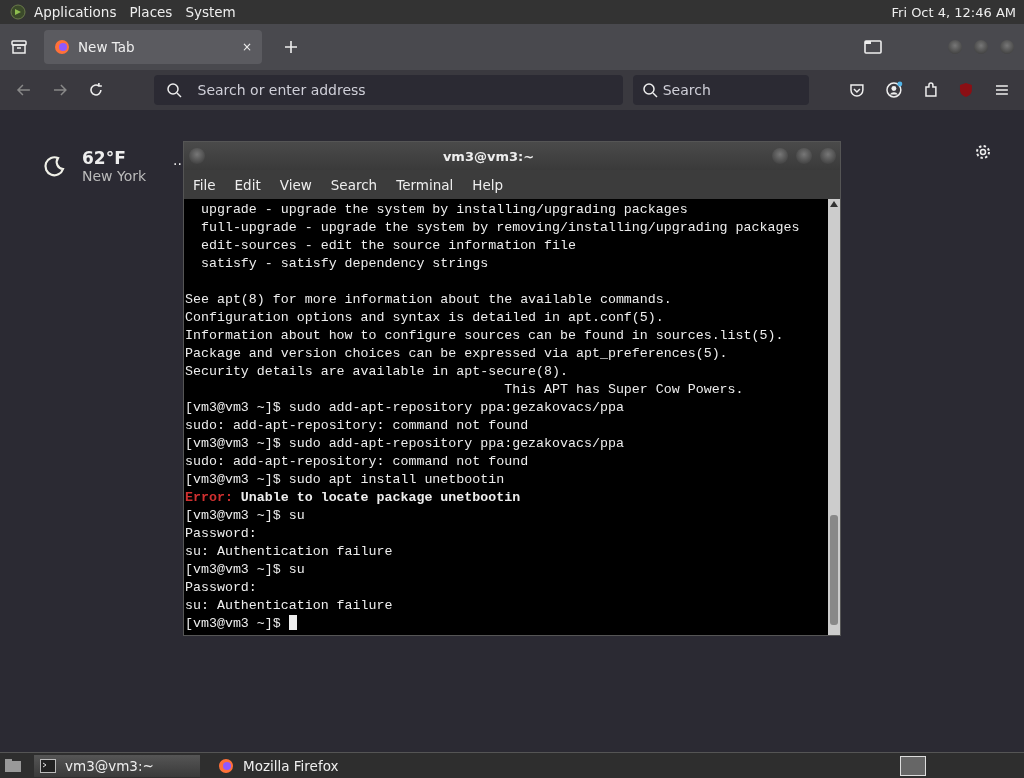 The image size is (1024, 778). What do you see at coordinates (488, 156) in the screenshot?
I see `window-title: vm3@vm3:~` at bounding box center [488, 156].